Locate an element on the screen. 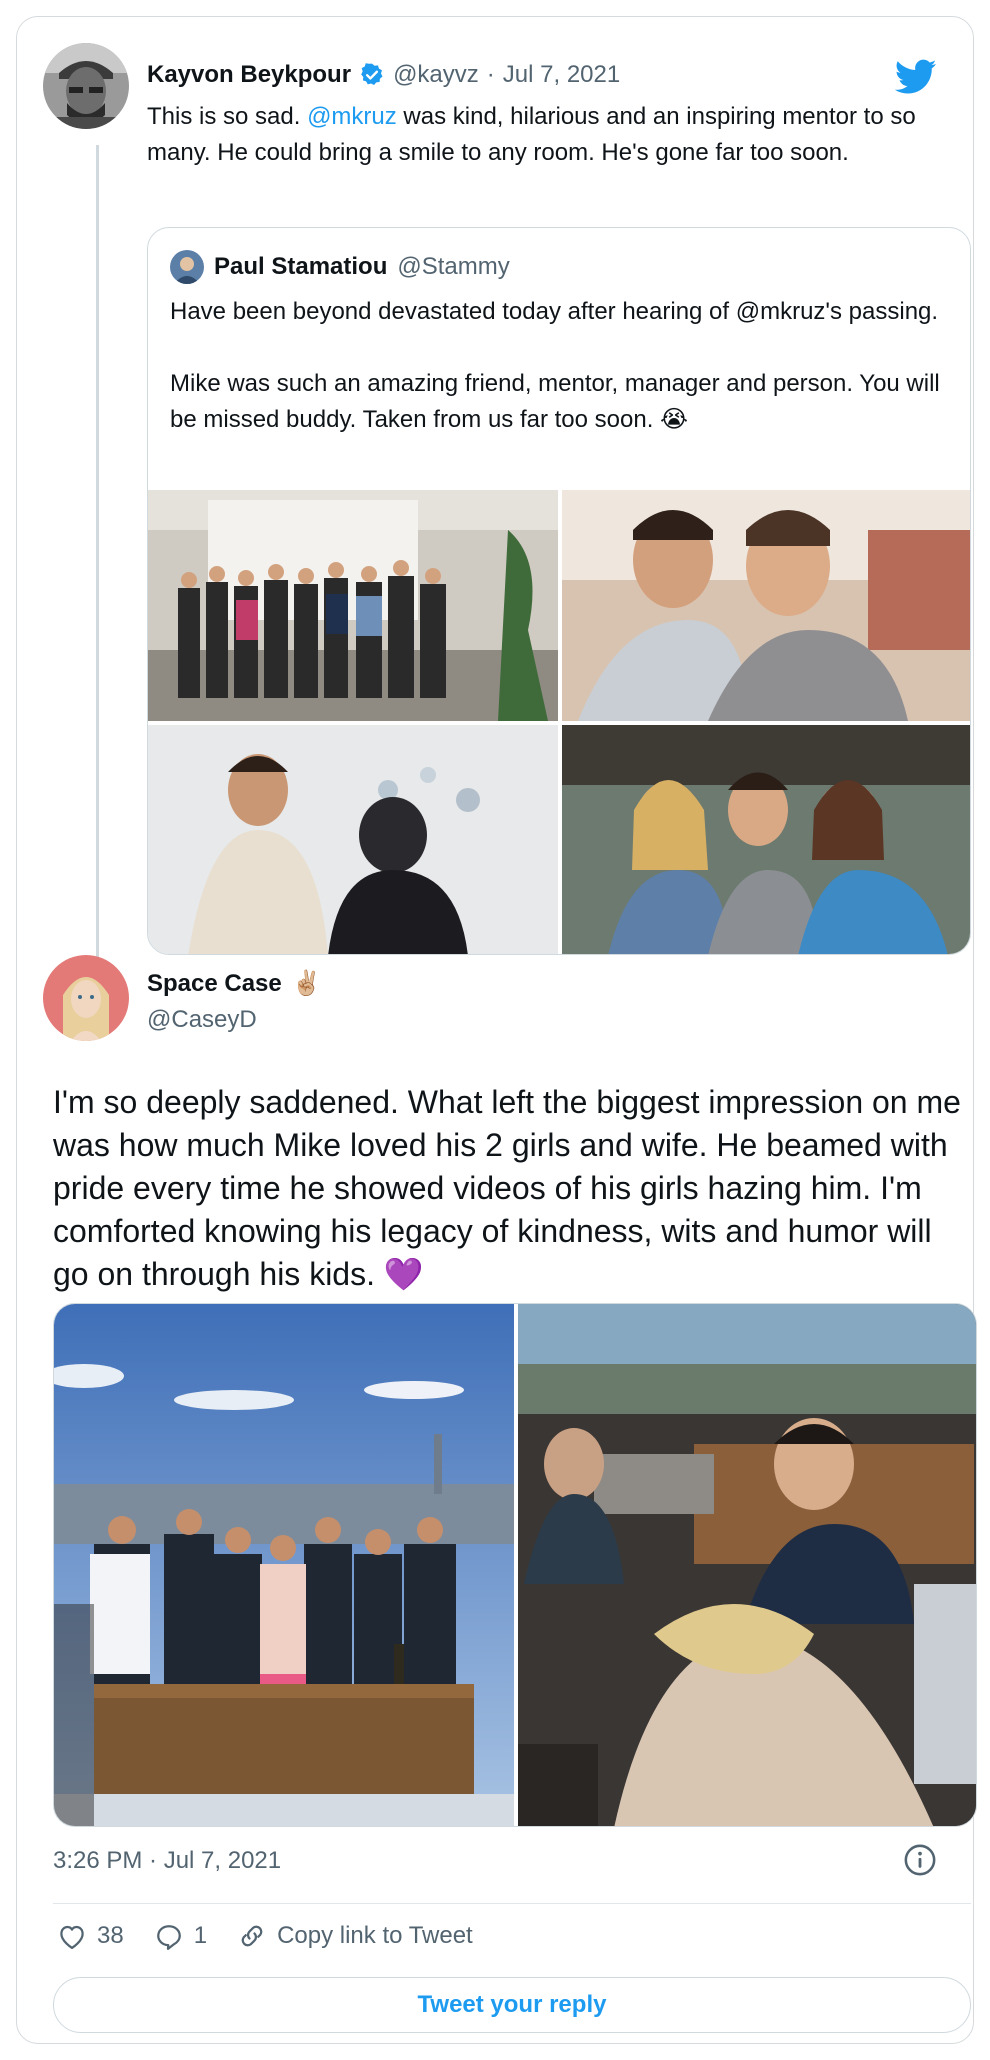 The height and width of the screenshot is (2060, 990). tweet-header: Kayvon Beykpour @kayvz · Jul 7, 2021 is located at coordinates (383, 75).